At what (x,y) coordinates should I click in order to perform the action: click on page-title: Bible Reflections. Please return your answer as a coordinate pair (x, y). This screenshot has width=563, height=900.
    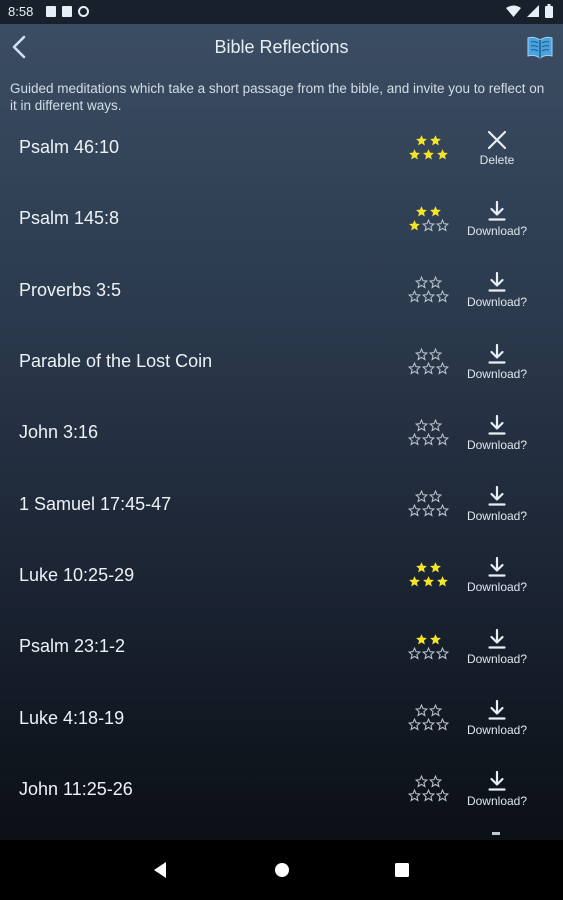
    Looking at the image, I should click on (281, 47).